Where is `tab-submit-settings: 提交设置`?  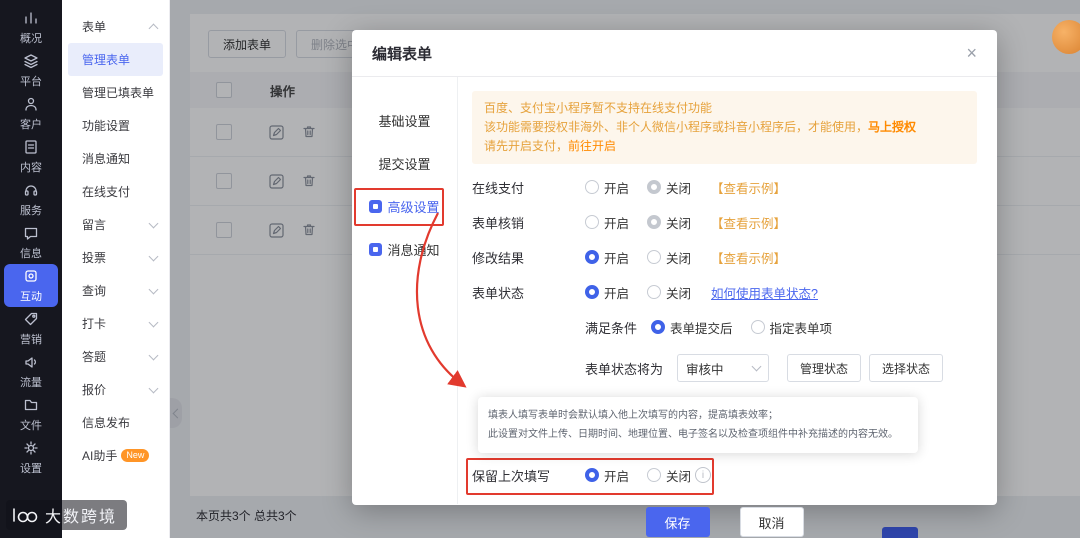 tab-submit-settings: 提交设置 is located at coordinates (404, 163).